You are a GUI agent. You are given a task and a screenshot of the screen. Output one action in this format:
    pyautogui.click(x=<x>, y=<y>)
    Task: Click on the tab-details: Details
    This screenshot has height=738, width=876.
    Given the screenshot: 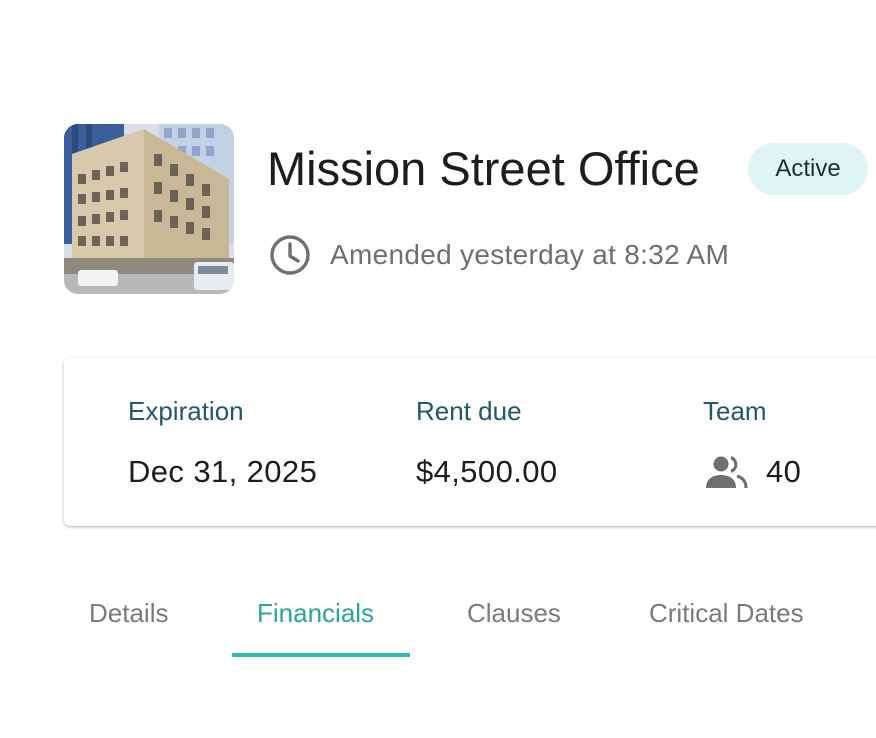 What is the action you would take?
    pyautogui.click(x=128, y=613)
    